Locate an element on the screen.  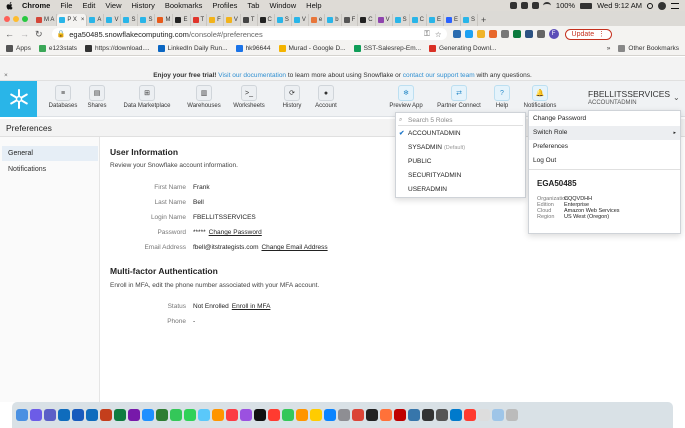
nav-item-databases: ≡ Databases is located at coordinates (63, 100).